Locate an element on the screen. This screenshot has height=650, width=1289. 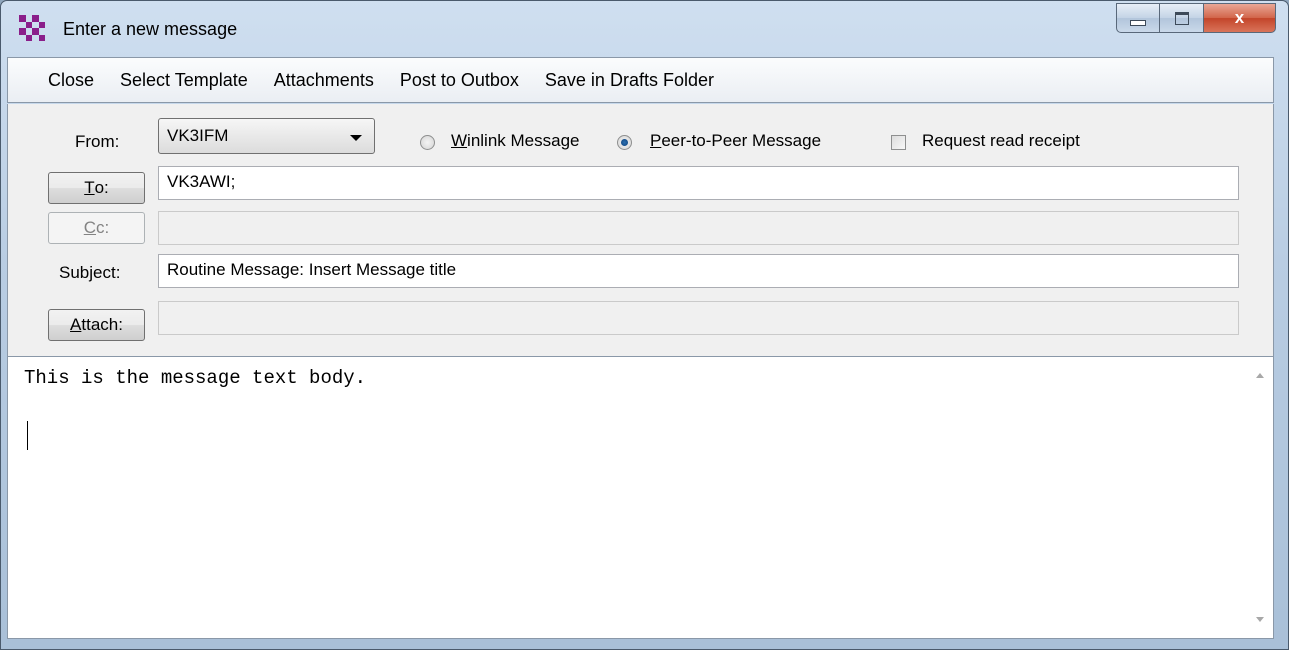
menu-attachments: Attachments is located at coordinates (324, 80).